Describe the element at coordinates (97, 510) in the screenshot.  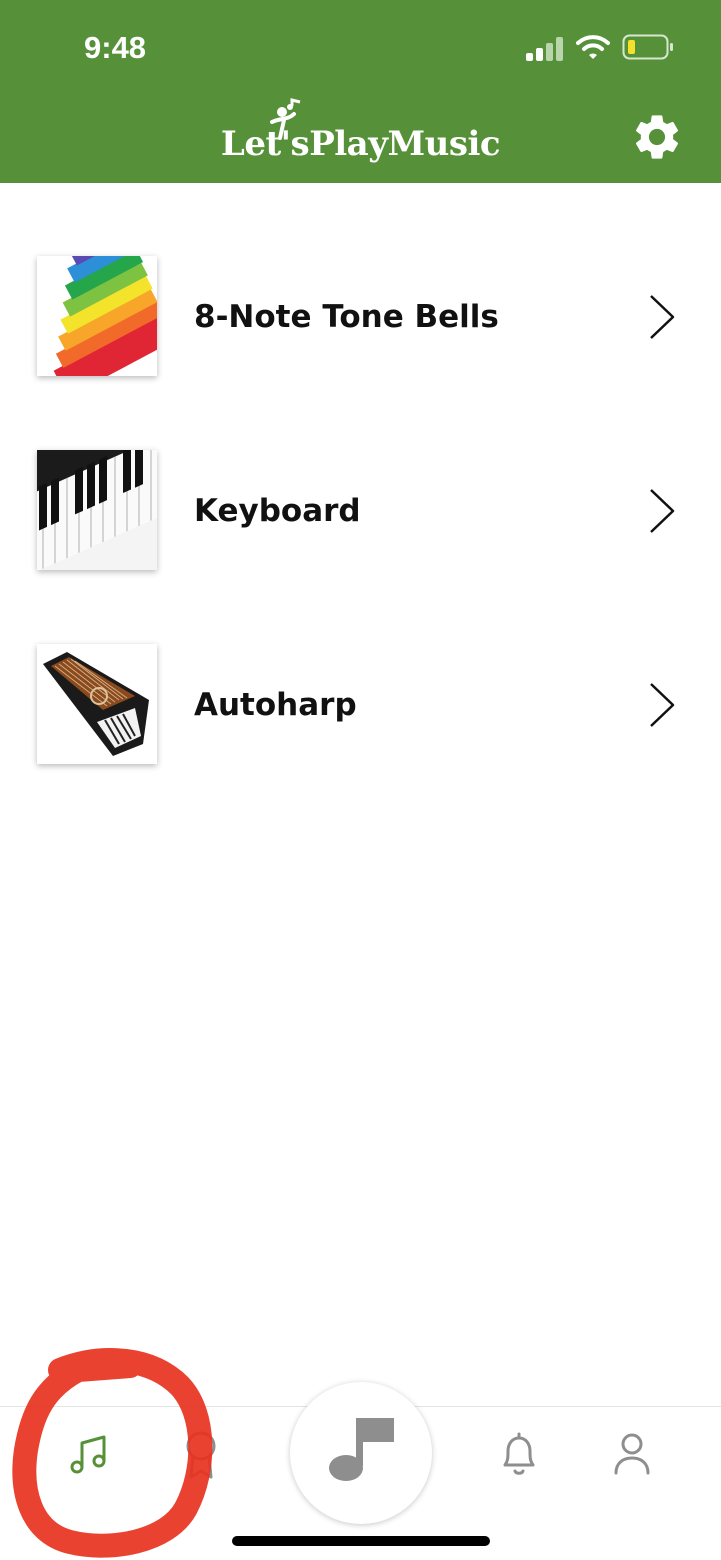
I see `keyboard-image` at that location.